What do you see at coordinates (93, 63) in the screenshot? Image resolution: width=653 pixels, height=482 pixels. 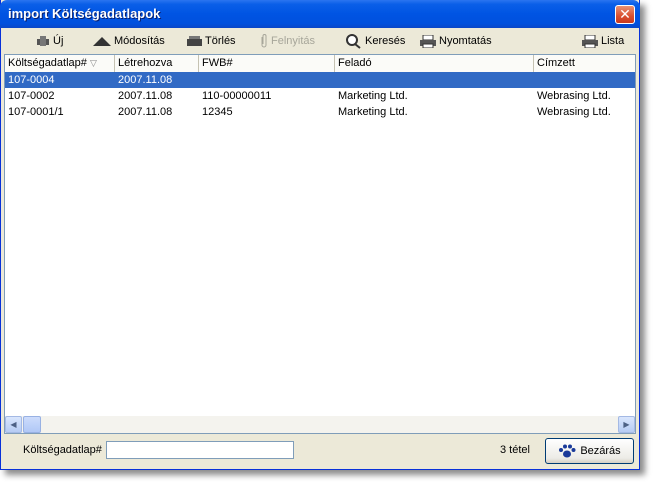 I see `sort-icon: ▽` at bounding box center [93, 63].